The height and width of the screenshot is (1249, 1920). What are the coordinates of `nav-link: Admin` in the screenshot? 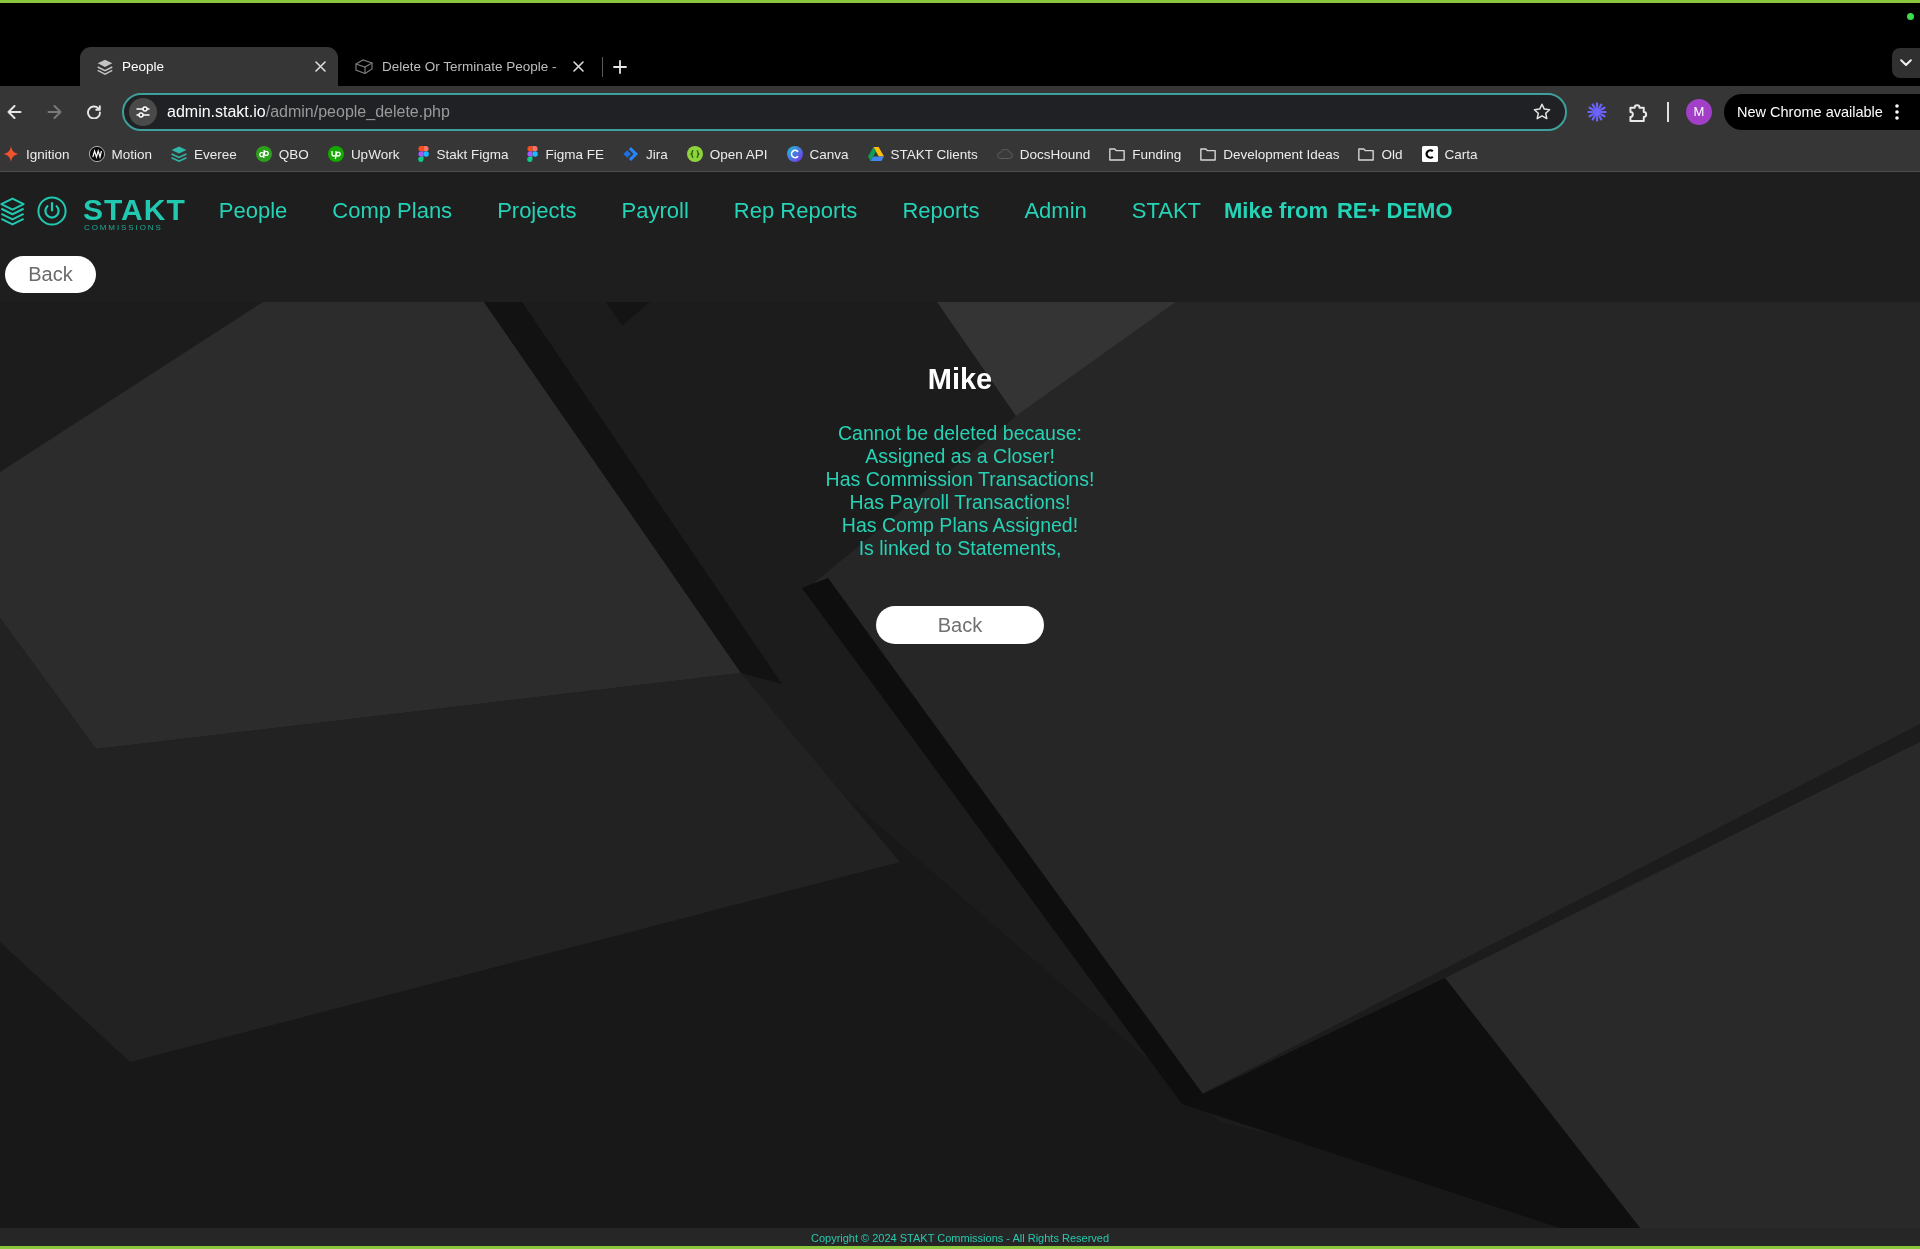 It's located at (1055, 211).